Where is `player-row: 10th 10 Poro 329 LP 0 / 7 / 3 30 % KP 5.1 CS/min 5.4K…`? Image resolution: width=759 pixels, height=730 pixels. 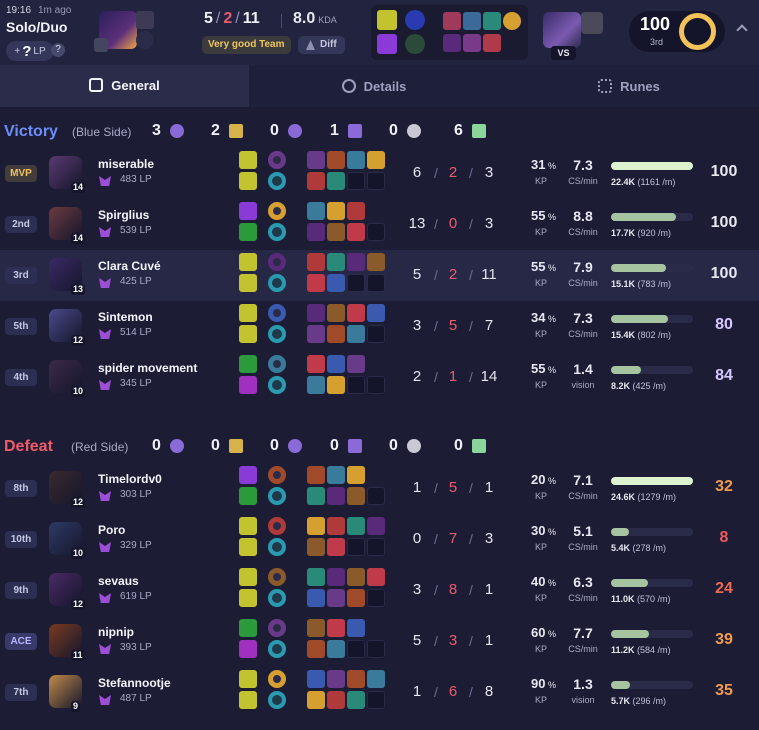
player-row: 10th 10 Poro 329 LP 0 / 7 / 3 30 % KP 5.1 CS/min 5.4K… is located at coordinates (379, 539).